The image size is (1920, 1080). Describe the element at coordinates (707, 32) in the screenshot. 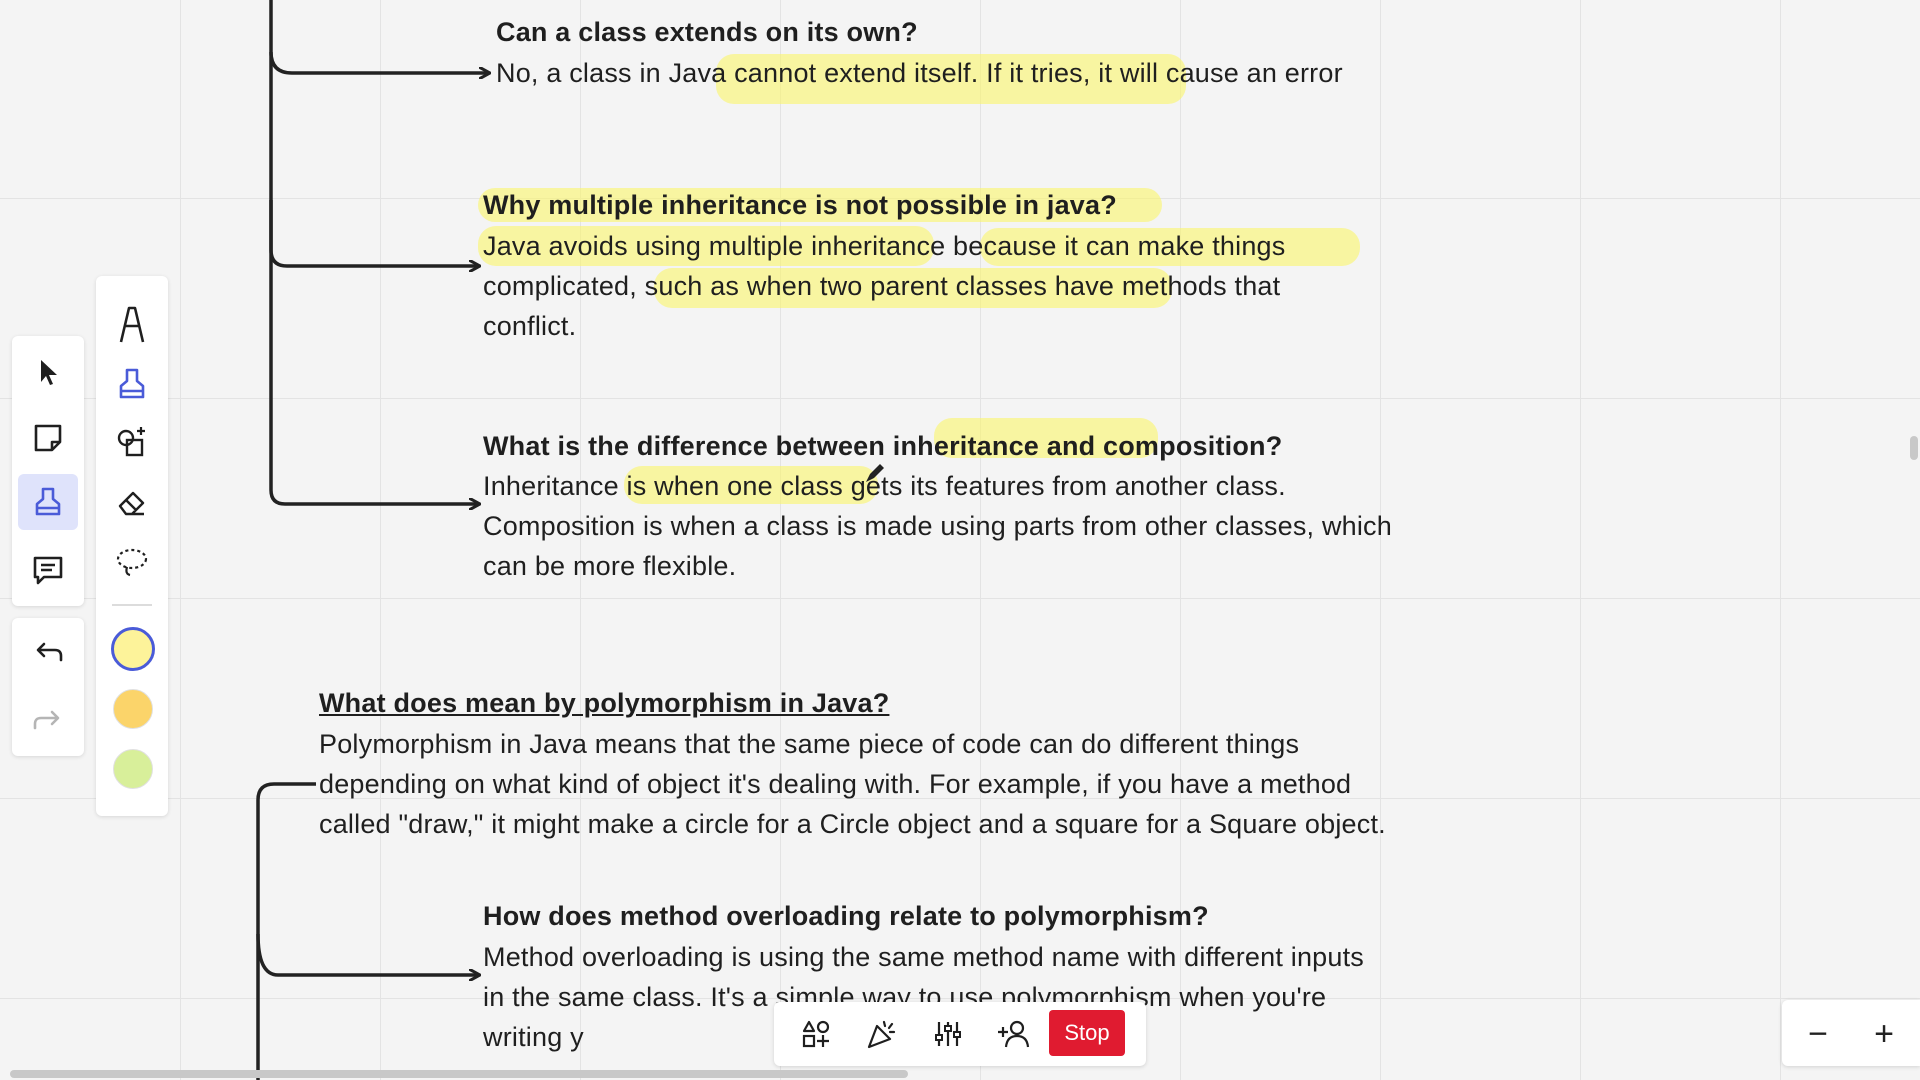

I see `question-self-extend: Can a class extends on its own?` at that location.